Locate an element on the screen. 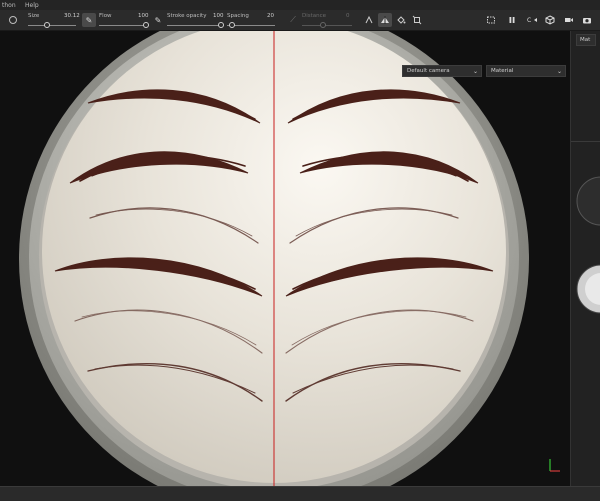 The height and width of the screenshot is (501, 600). opacity-pen-icon: ✎ is located at coordinates (158, 20).